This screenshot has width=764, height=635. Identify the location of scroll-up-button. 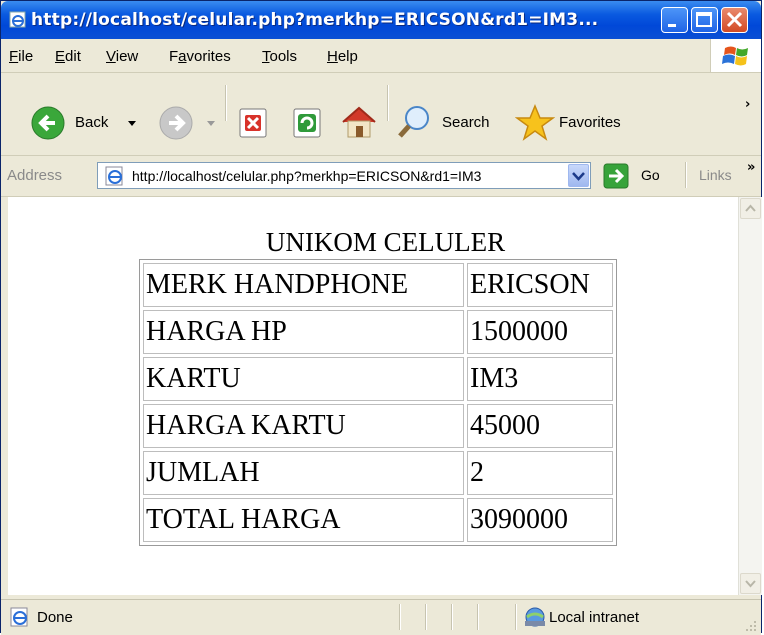
(750, 208).